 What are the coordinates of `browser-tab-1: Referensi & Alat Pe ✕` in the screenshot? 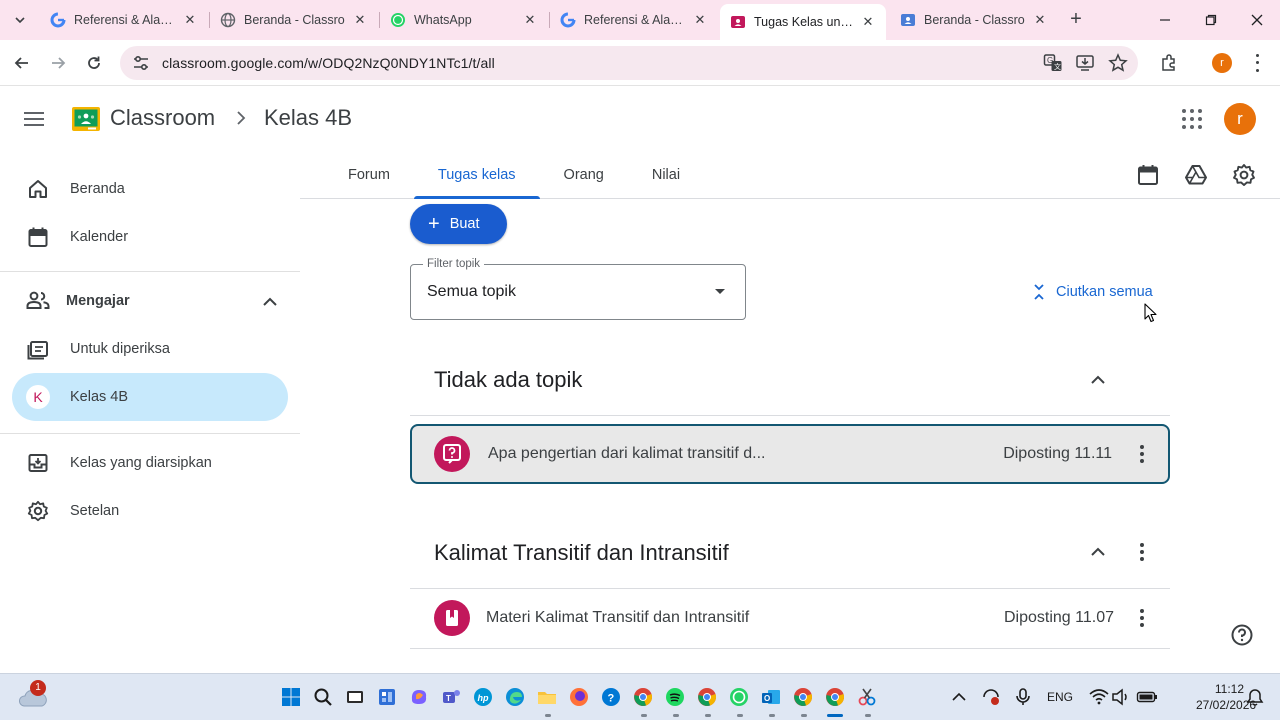 It's located at (124, 20).